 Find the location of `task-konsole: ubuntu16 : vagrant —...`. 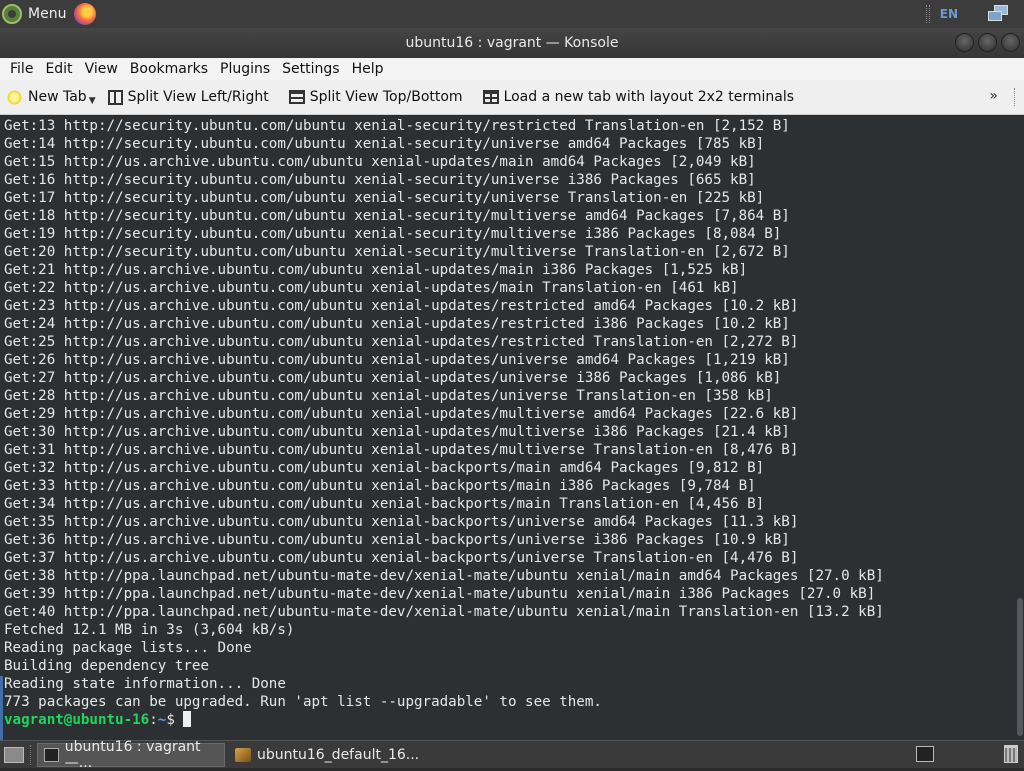

task-konsole: ubuntu16 : vagrant —... is located at coordinates (131, 755).